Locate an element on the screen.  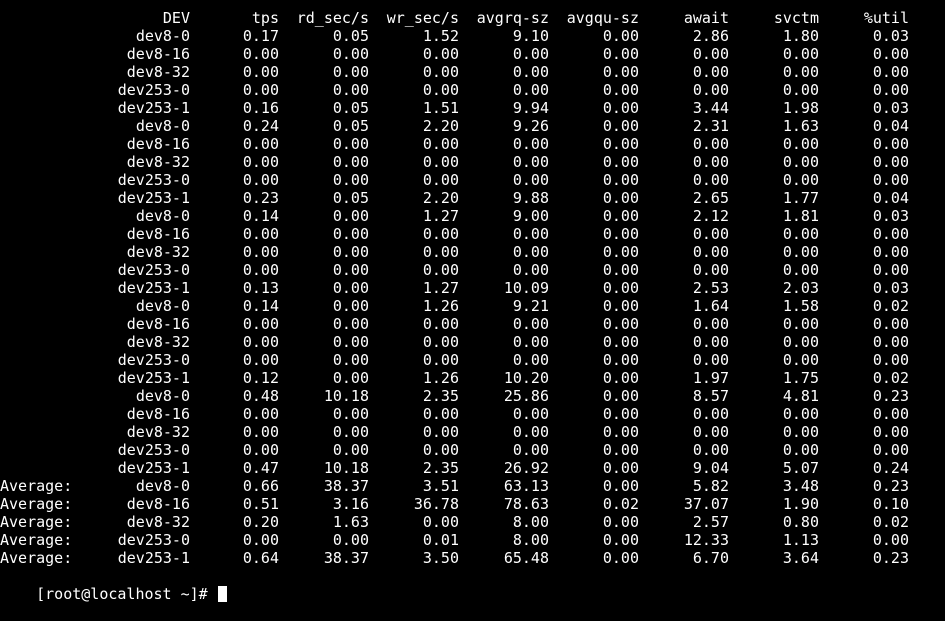
cell-wr-sec: 1.52 is located at coordinates (440, 36).